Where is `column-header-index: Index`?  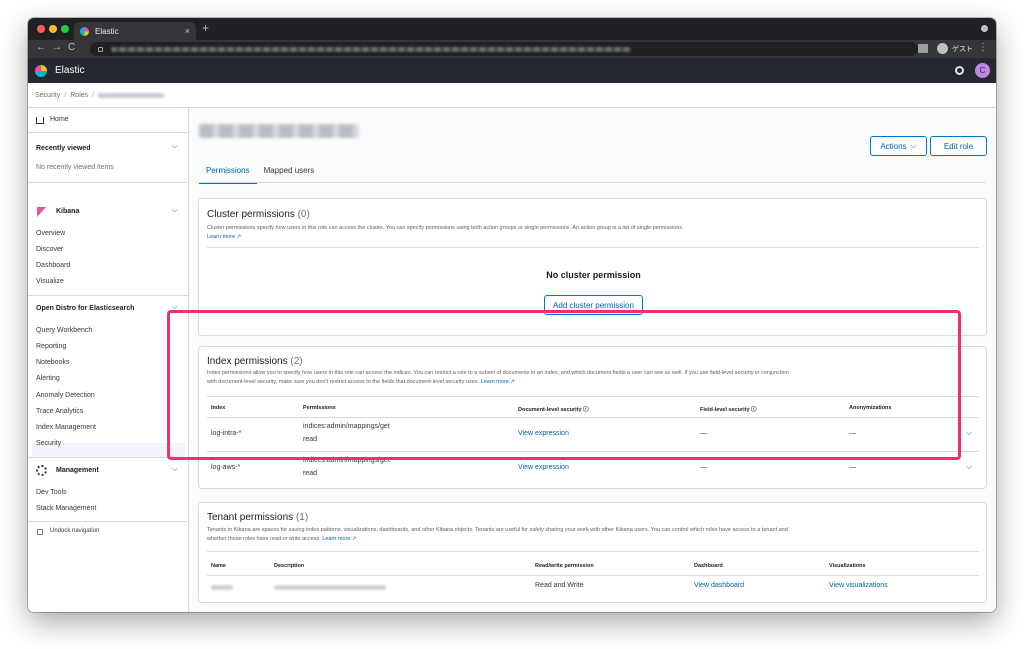
column-header-index: Index is located at coordinates (218, 408).